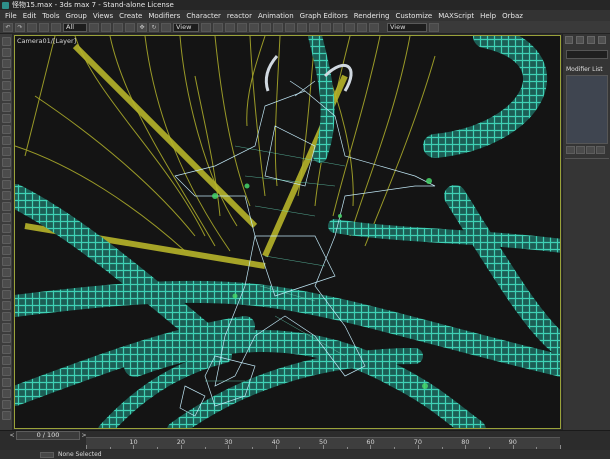  Describe the element at coordinates (118, 27) in the screenshot. I see `region-select-icon` at that location.